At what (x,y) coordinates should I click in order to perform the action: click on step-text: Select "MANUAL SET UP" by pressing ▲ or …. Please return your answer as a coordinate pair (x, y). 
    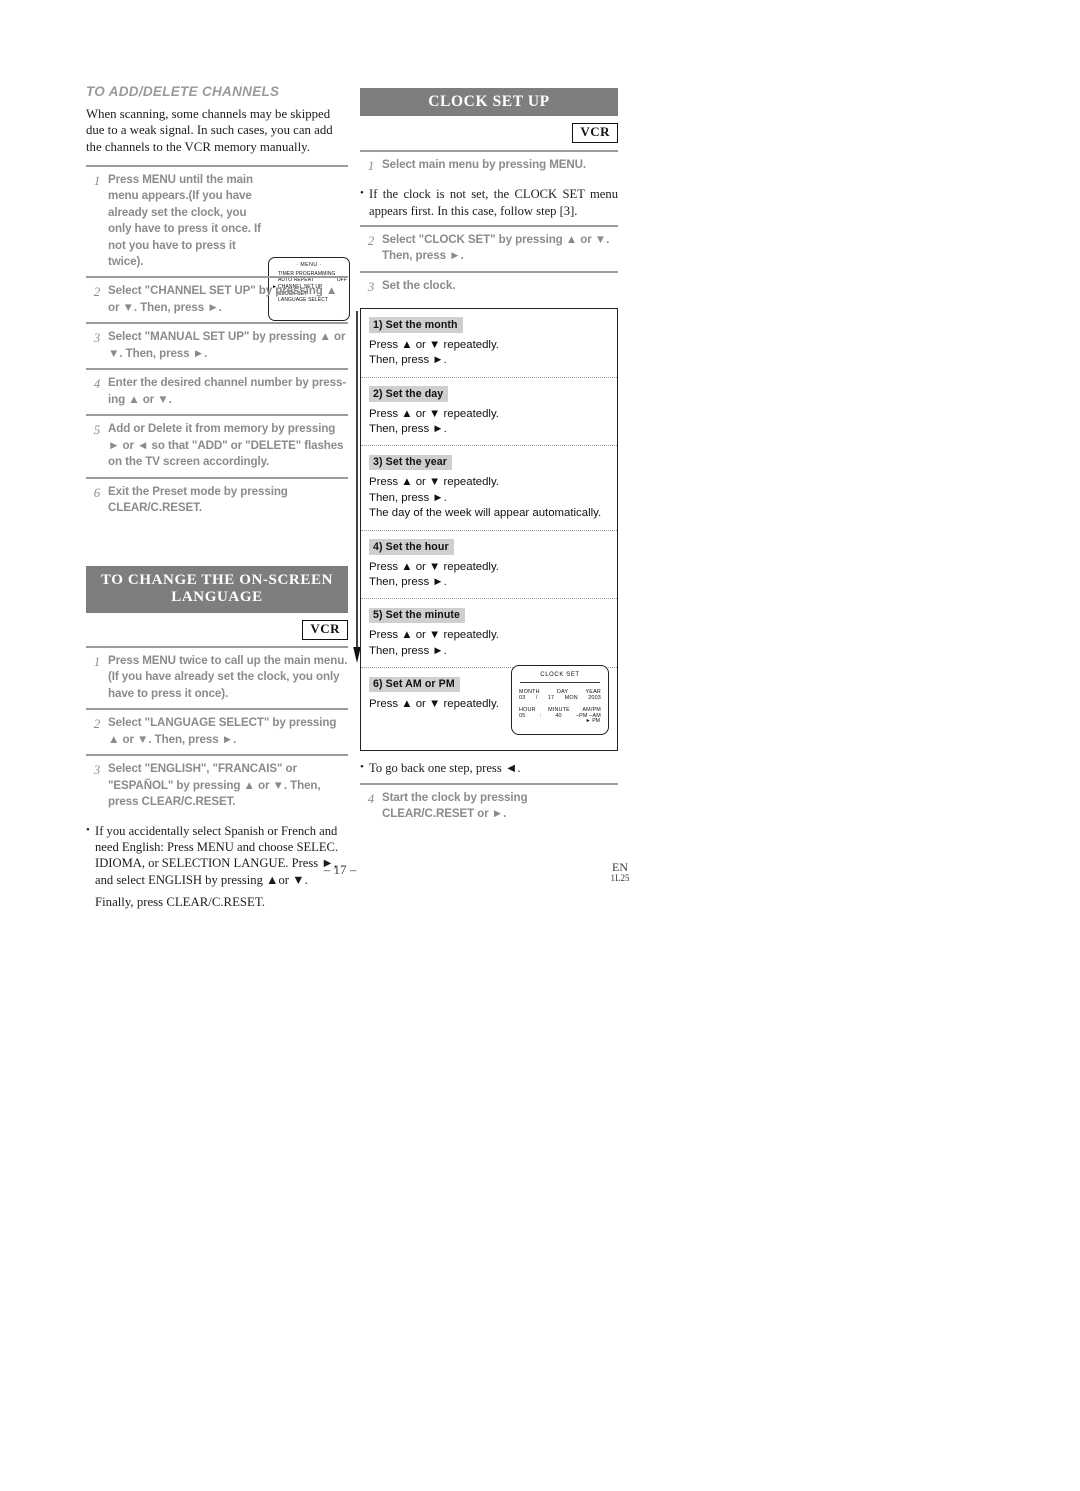
    Looking at the image, I should click on (227, 345).